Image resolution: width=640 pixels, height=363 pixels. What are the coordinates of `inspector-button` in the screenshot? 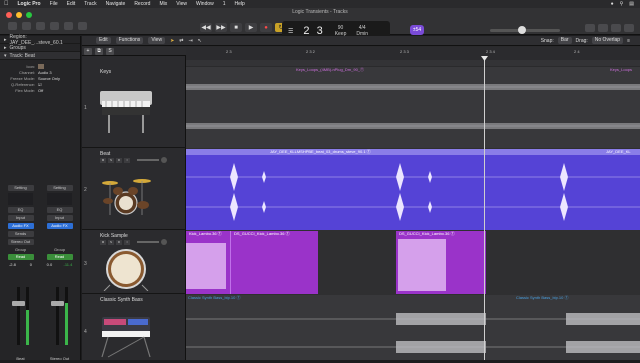 It's located at (26, 26).